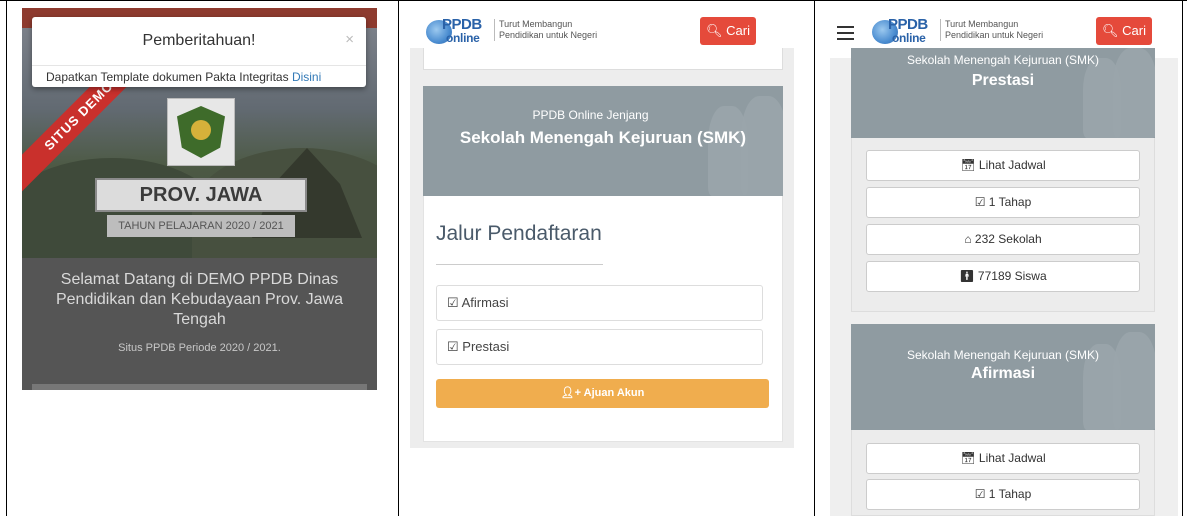 The width and height of the screenshot is (1187, 516). What do you see at coordinates (201, 207) in the screenshot?
I see `province-title: PROV. JAWA TENGAH` at bounding box center [201, 207].